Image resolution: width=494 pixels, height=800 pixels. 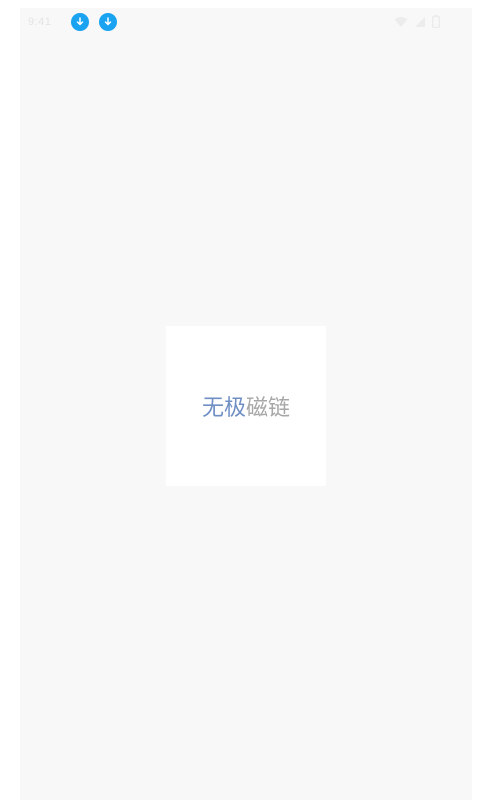 What do you see at coordinates (436, 21) in the screenshot?
I see `battery-icon` at bounding box center [436, 21].